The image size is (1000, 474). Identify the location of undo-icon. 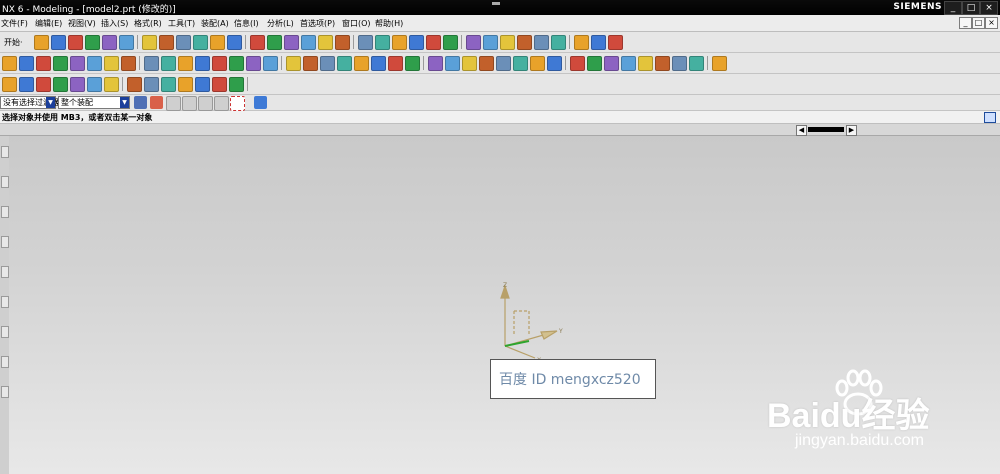
(166, 42).